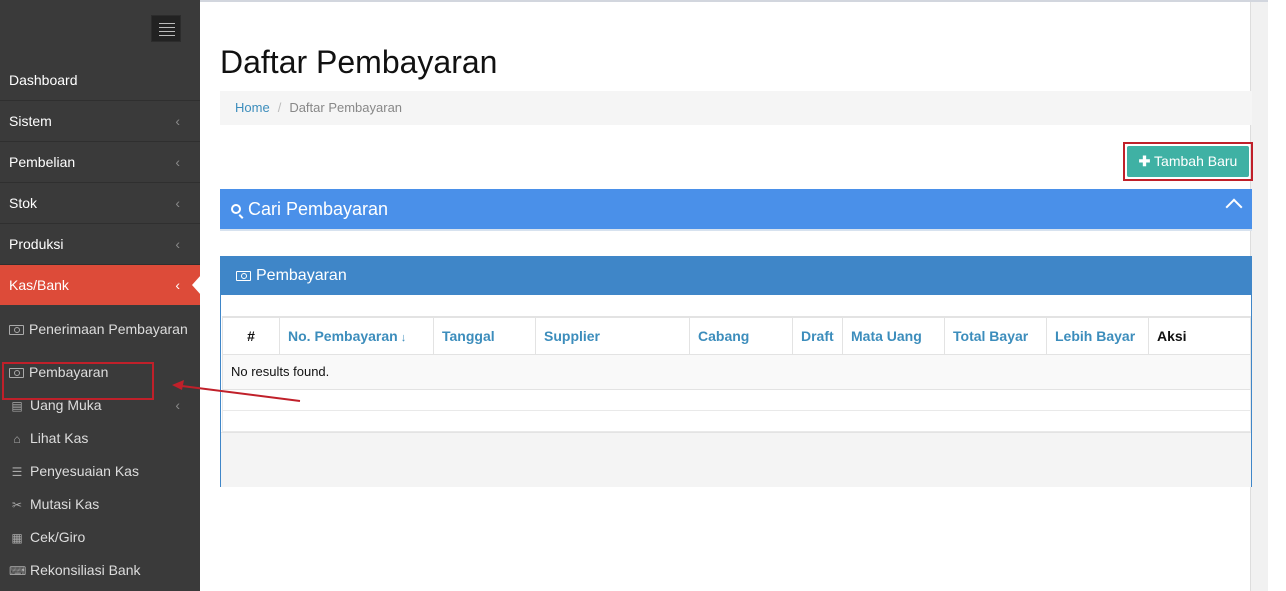 This screenshot has width=1286, height=591. I want to click on keyboard-icon: ⌨, so click(18, 571).